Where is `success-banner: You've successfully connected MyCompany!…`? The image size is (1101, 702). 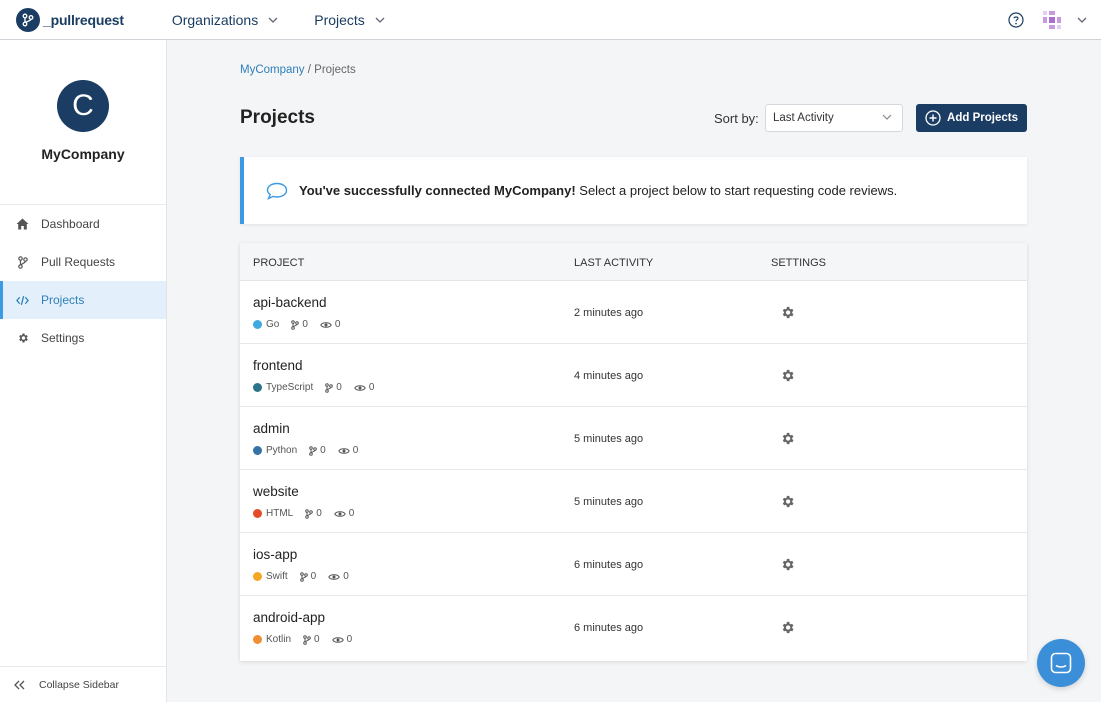
success-banner: You've successfully connected MyCompany!… is located at coordinates (633, 190).